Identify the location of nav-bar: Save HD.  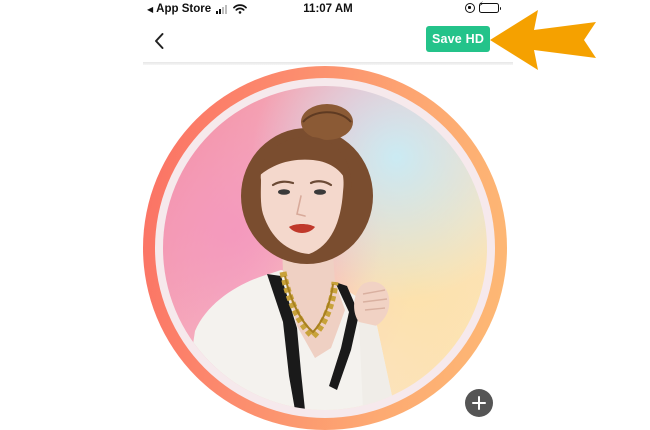
(328, 42).